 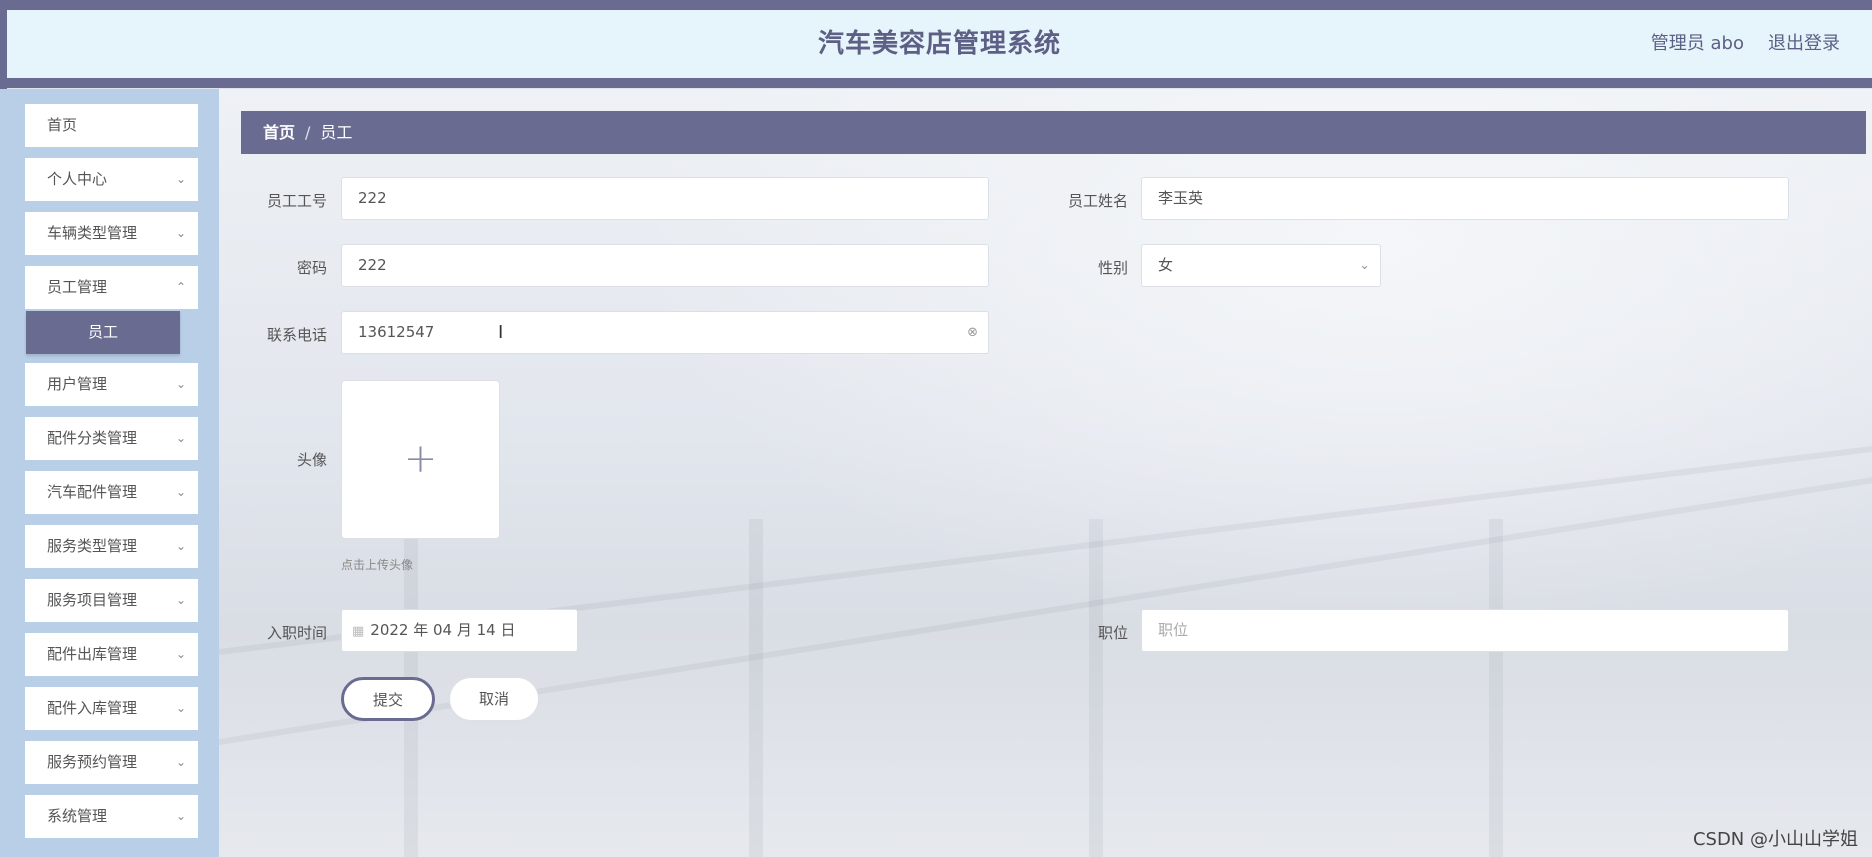 What do you see at coordinates (111, 179) in the screenshot?
I see `sidebar-item-personal-center: 个人中心 ⌄` at bounding box center [111, 179].